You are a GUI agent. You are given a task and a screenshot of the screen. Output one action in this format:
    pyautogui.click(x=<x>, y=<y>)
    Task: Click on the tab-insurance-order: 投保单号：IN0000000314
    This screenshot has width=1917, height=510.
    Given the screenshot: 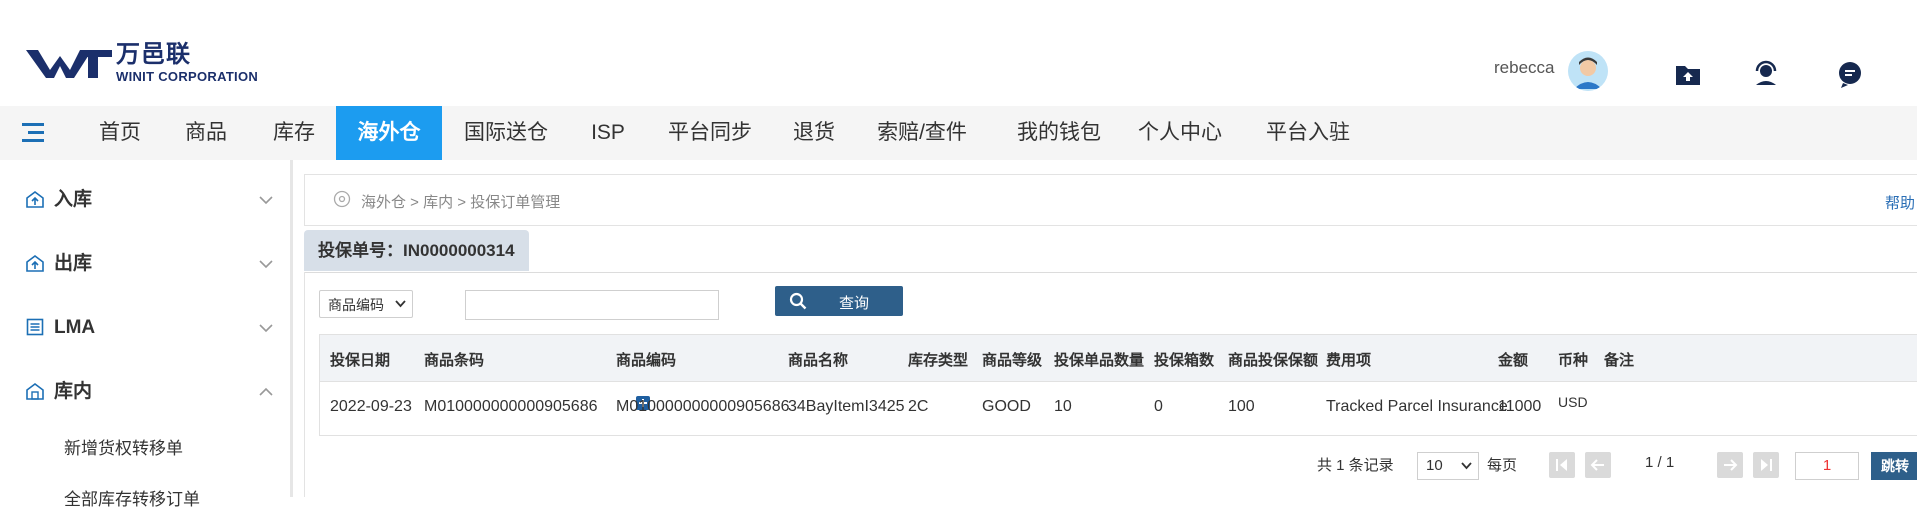 What is the action you would take?
    pyautogui.click(x=416, y=250)
    